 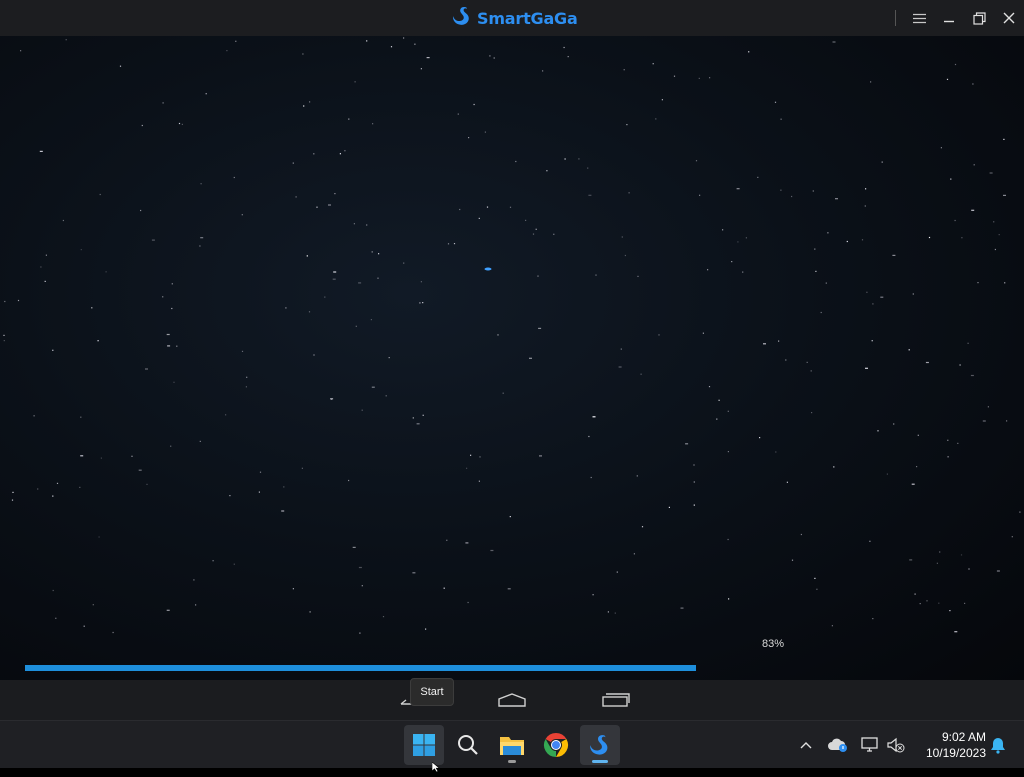 What do you see at coordinates (806, 745) in the screenshot?
I see `chevron-up-icon` at bounding box center [806, 745].